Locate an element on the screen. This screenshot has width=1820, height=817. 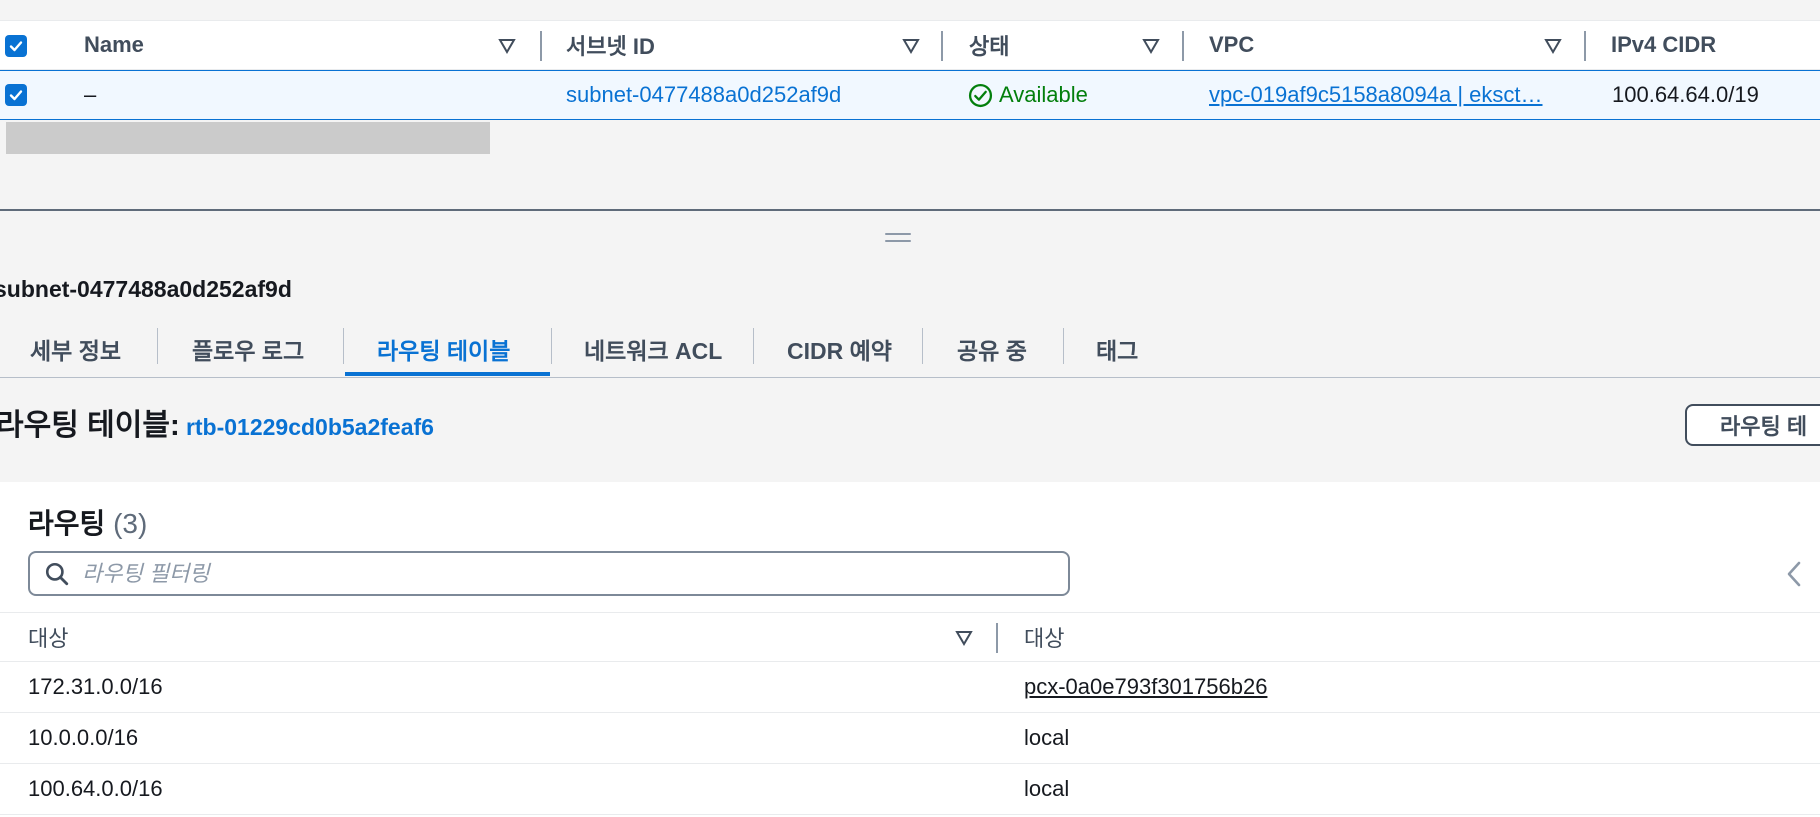
tab-network-acl: 네트워크 ACL is located at coordinates (653, 349).